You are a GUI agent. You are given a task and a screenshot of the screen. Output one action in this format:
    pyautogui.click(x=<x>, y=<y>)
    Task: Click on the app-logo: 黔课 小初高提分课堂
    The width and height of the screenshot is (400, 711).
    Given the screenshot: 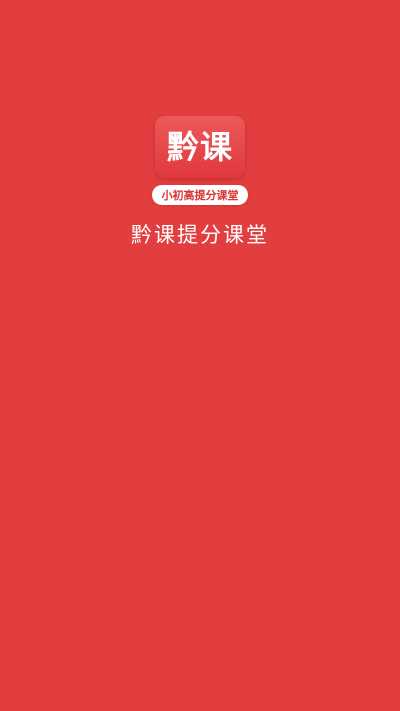 What is the action you would take?
    pyautogui.click(x=200, y=163)
    